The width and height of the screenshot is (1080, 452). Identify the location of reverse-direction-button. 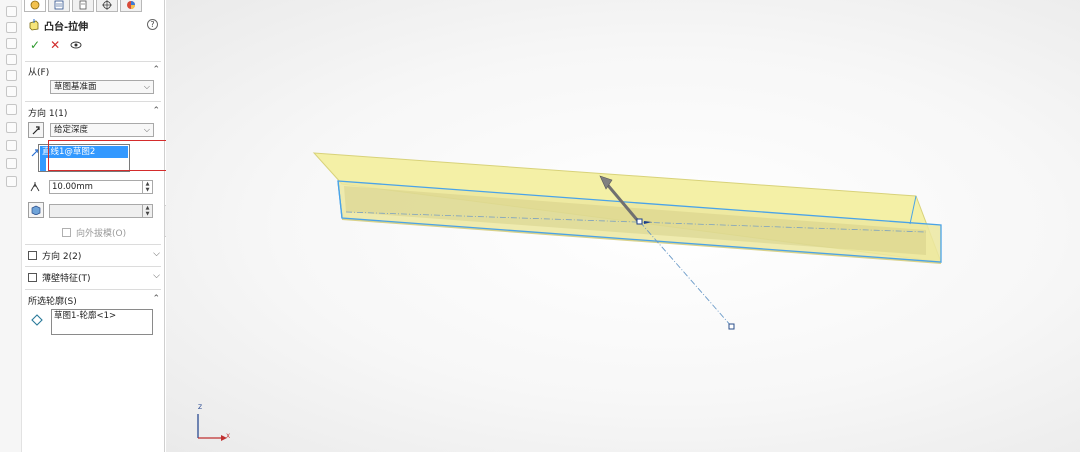
(36, 130).